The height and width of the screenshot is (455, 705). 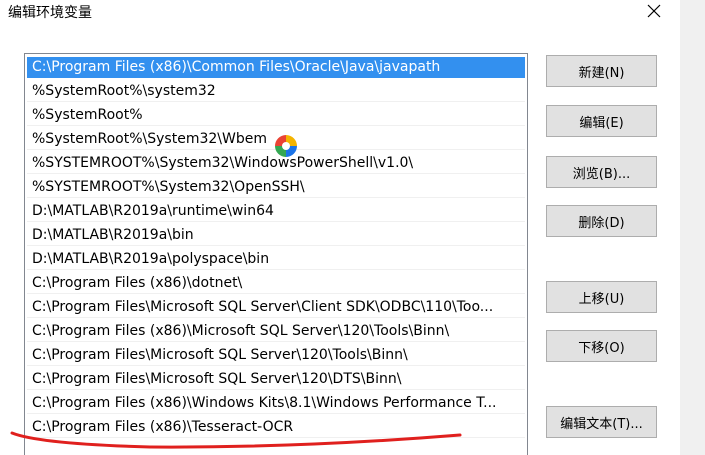 I want to click on colorful-ball-icon, so click(x=286, y=146).